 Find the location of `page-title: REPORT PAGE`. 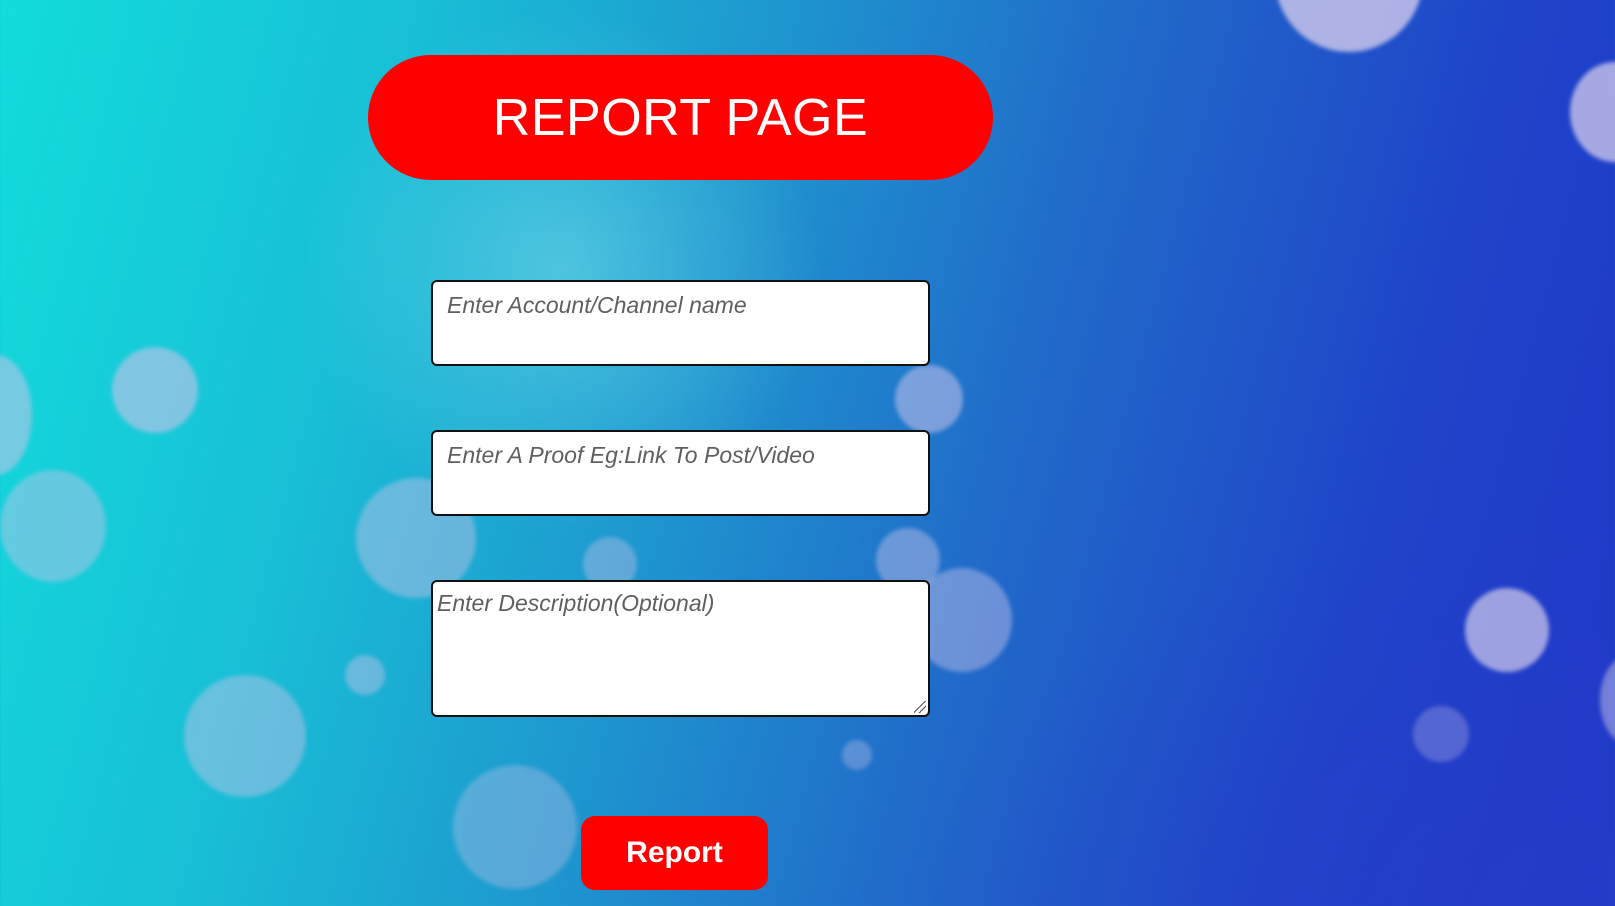

page-title: REPORT PAGE is located at coordinates (680, 117).